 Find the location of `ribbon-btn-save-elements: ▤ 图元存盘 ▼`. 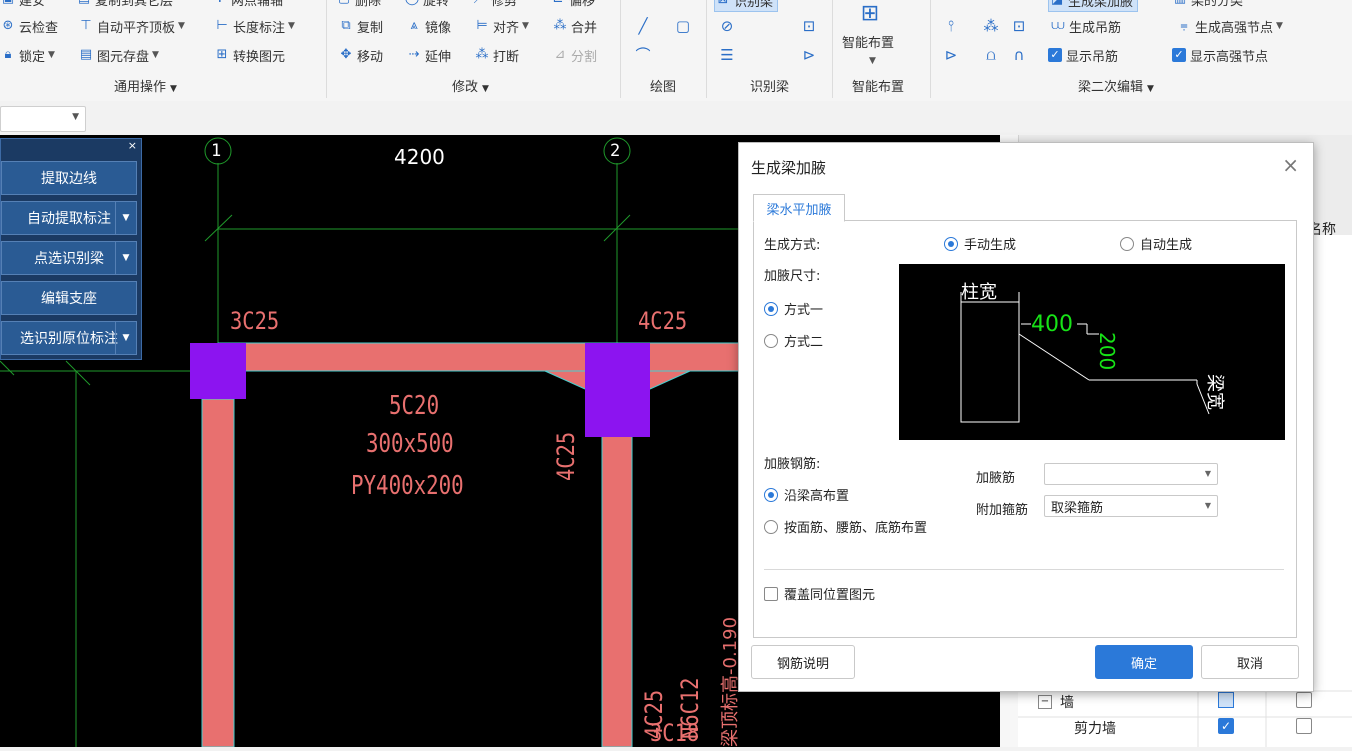

ribbon-btn-save-elements: ▤ 图元存盘 ▼ is located at coordinates (118, 55).